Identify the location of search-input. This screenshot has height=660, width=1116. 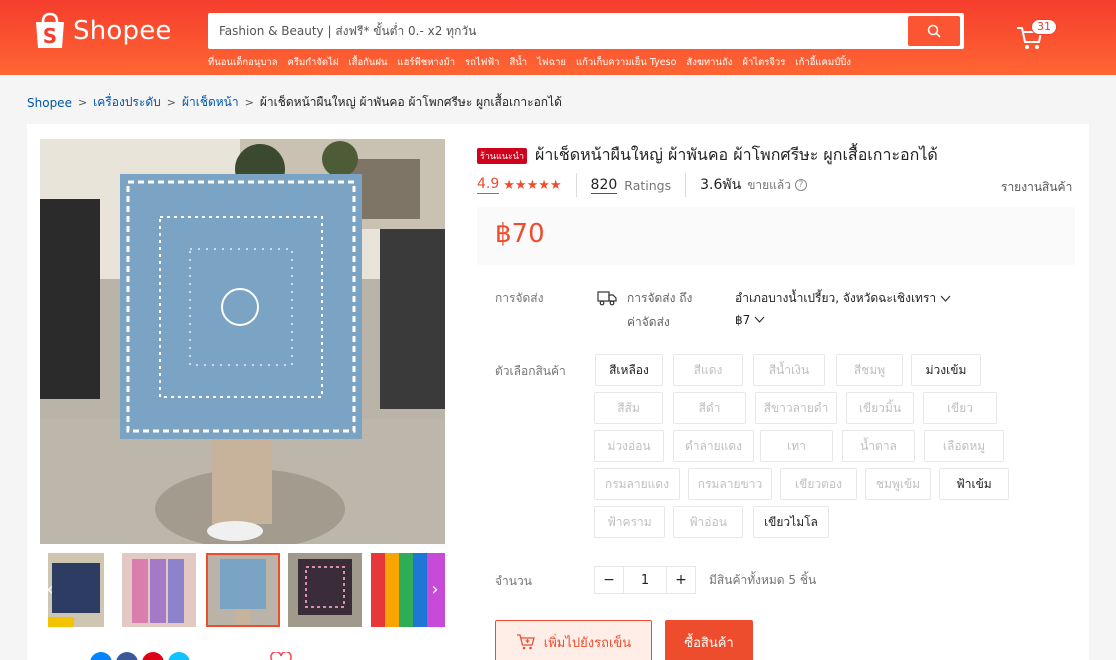
(559, 31).